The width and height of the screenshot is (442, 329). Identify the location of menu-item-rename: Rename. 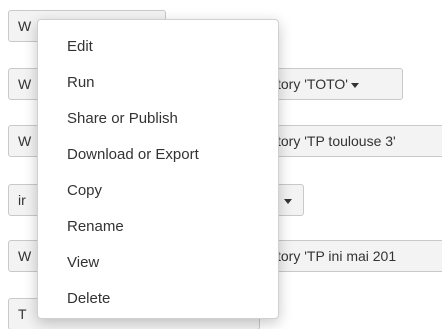
(158, 230).